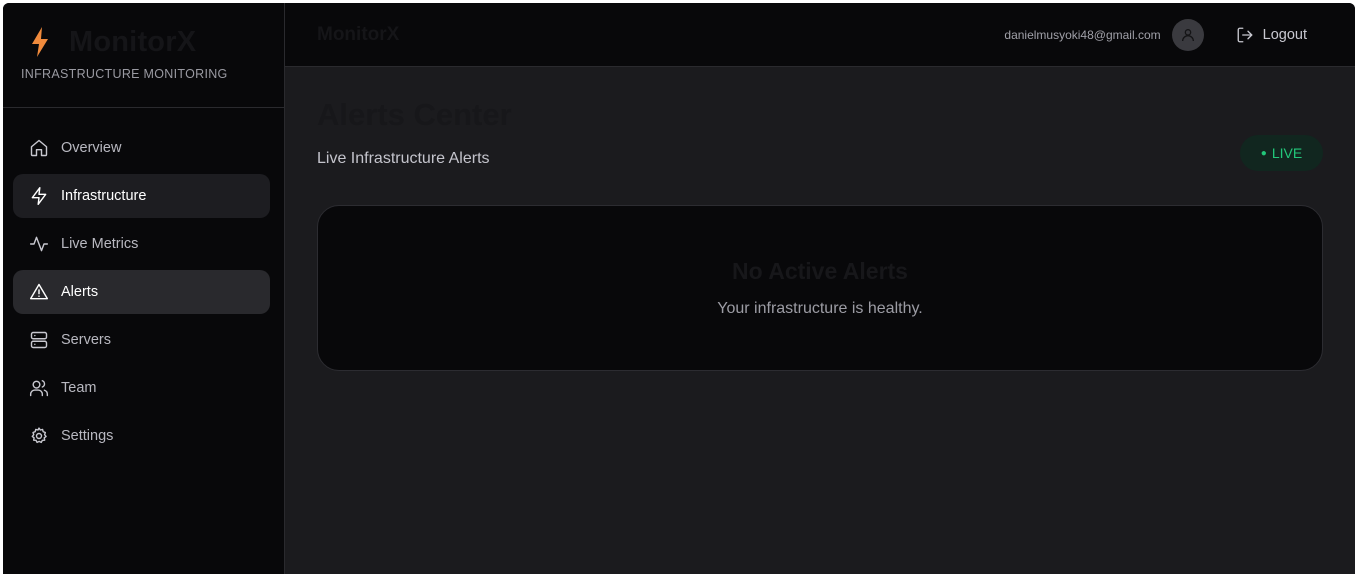 The height and width of the screenshot is (574, 1358). I want to click on home-icon, so click(39, 148).